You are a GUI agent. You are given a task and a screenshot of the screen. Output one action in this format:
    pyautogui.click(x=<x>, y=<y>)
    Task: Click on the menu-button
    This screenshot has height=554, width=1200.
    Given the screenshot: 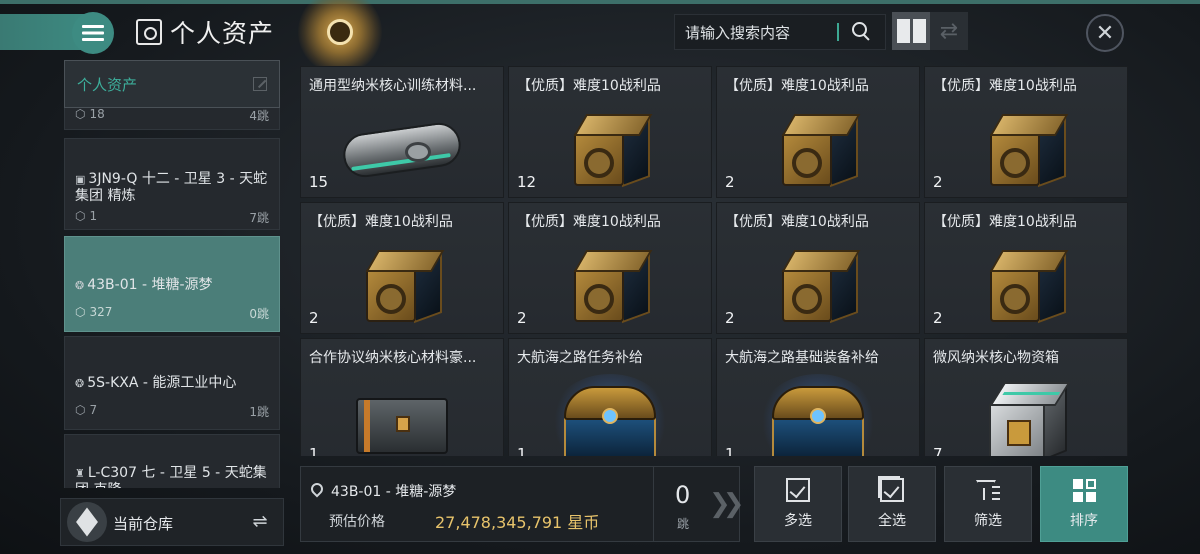 What is the action you would take?
    pyautogui.click(x=93, y=33)
    